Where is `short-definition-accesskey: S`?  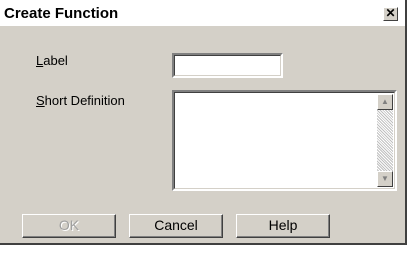
short-definition-accesskey: S is located at coordinates (40, 100).